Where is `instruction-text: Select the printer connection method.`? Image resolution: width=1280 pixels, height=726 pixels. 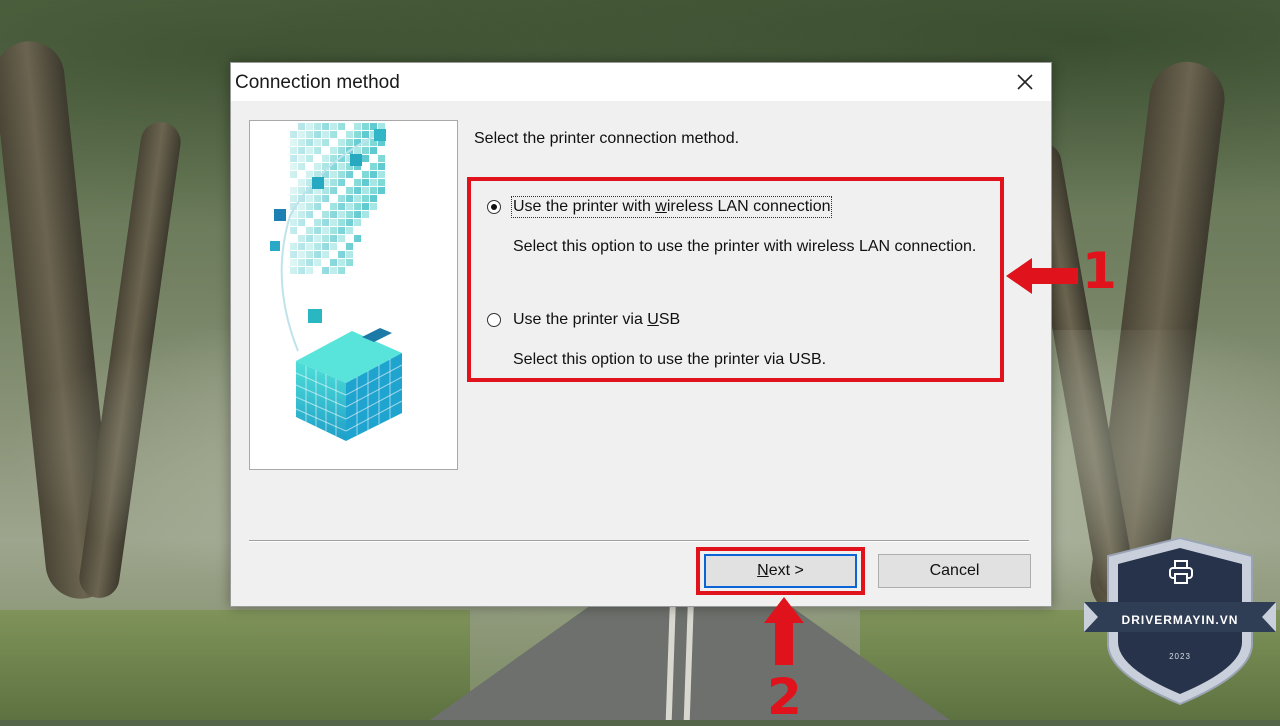 instruction-text: Select the printer connection method. is located at coordinates (607, 138).